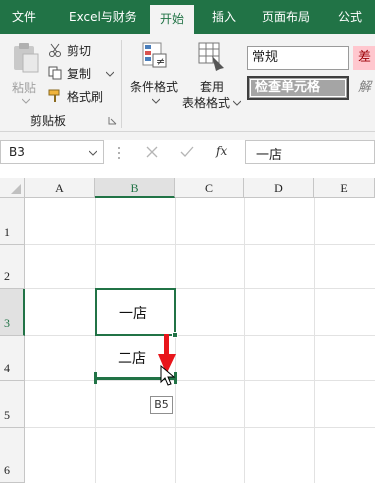 The image size is (375, 483). I want to click on row-header-1: 1, so click(12, 221).